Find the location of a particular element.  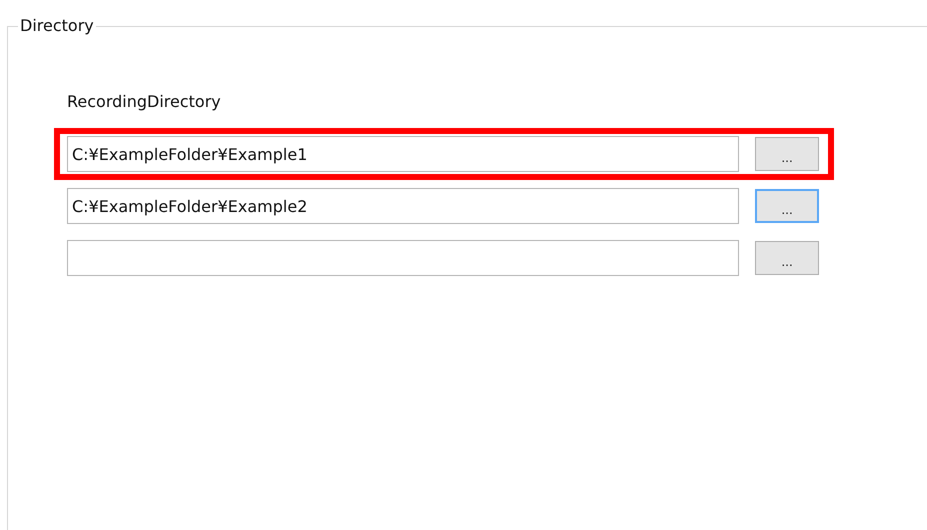

path-field: C:¥ExampleFolder¥Example1 is located at coordinates (403, 154).